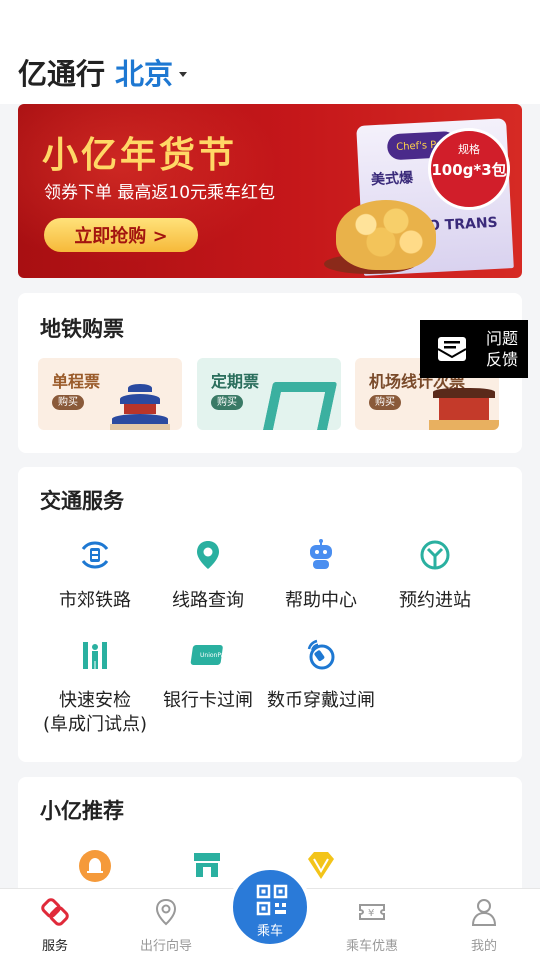 The image size is (540, 961). Describe the element at coordinates (140, 405) in the screenshot. I see `temple-of-heaven-image` at that location.